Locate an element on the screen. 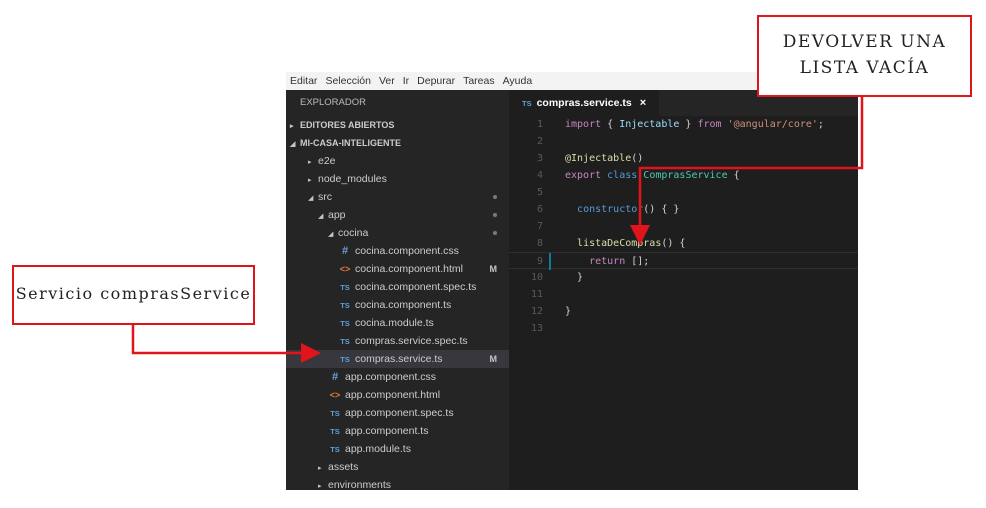 Image resolution: width=986 pixels, height=508 pixels. html-file-icon: <> is located at coordinates (335, 395).